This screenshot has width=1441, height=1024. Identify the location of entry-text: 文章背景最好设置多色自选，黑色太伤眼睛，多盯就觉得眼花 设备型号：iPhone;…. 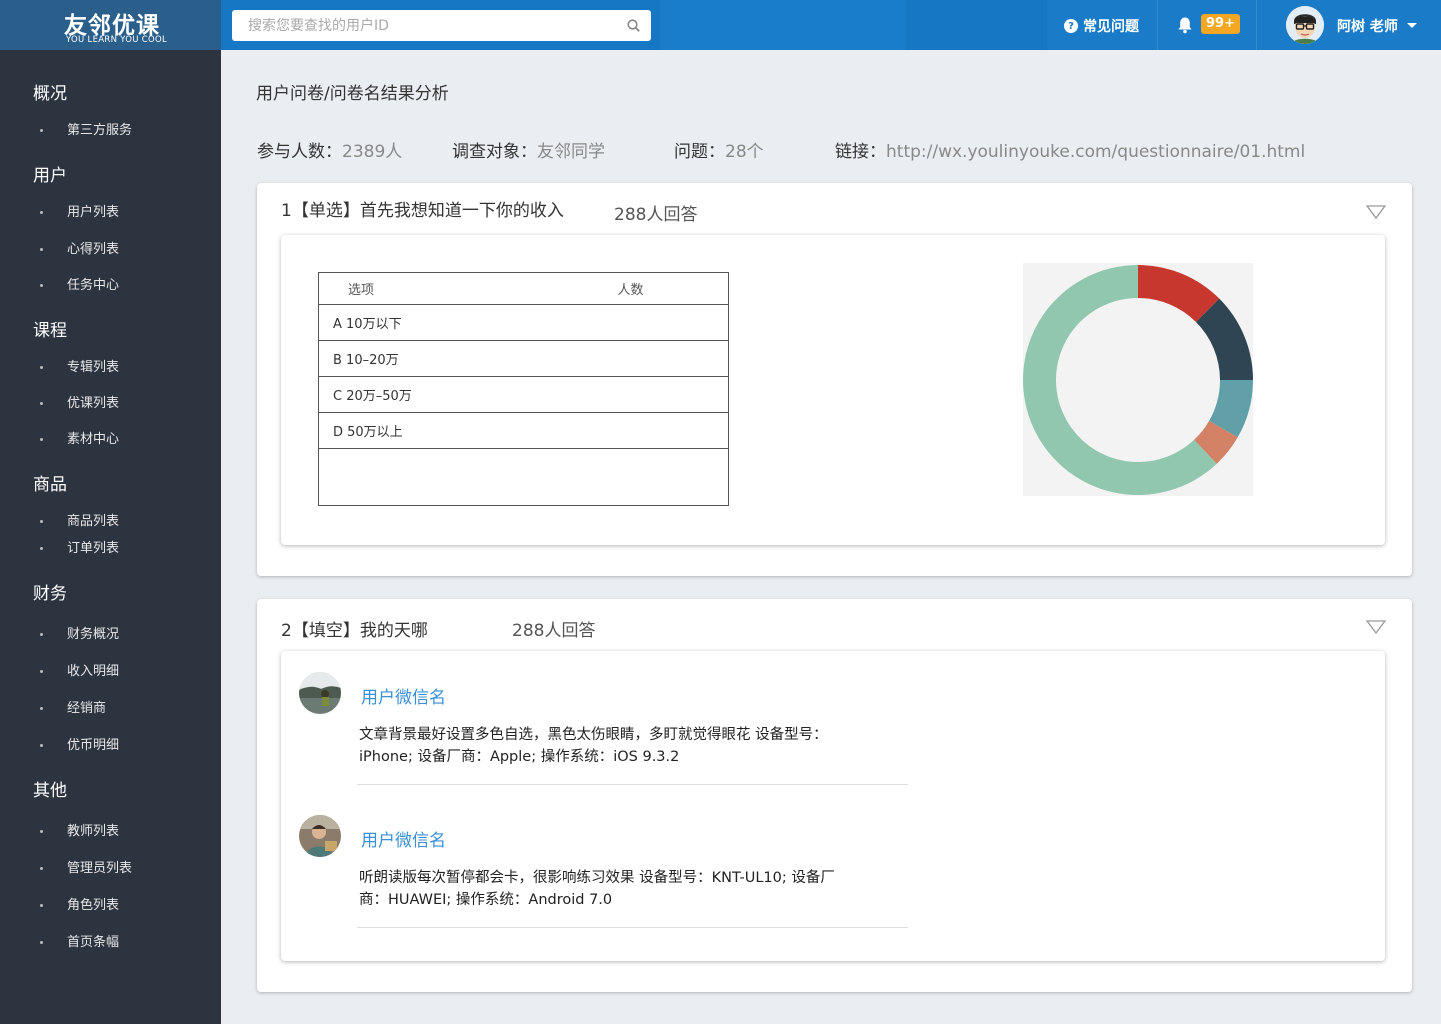
(593, 746).